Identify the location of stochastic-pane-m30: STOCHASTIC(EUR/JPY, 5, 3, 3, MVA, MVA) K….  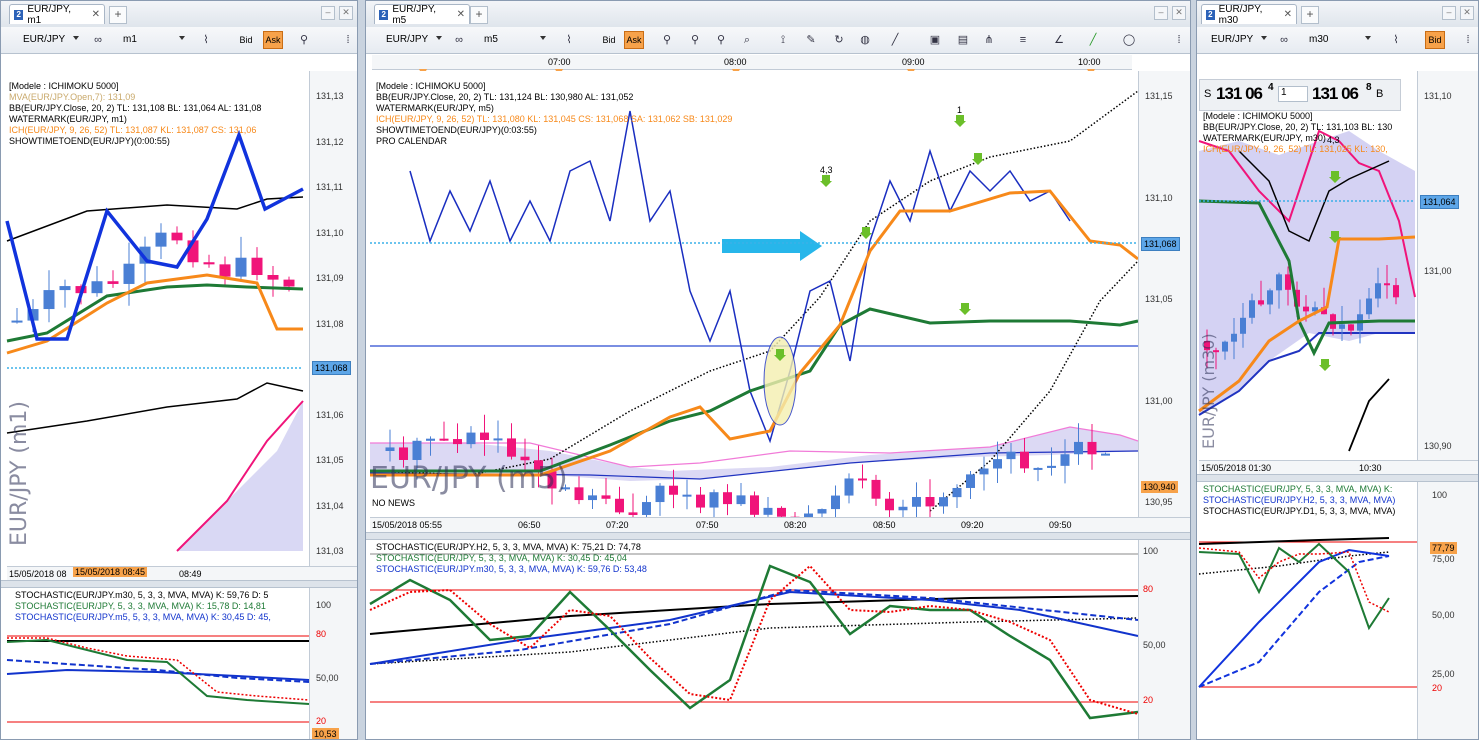
(1307, 610).